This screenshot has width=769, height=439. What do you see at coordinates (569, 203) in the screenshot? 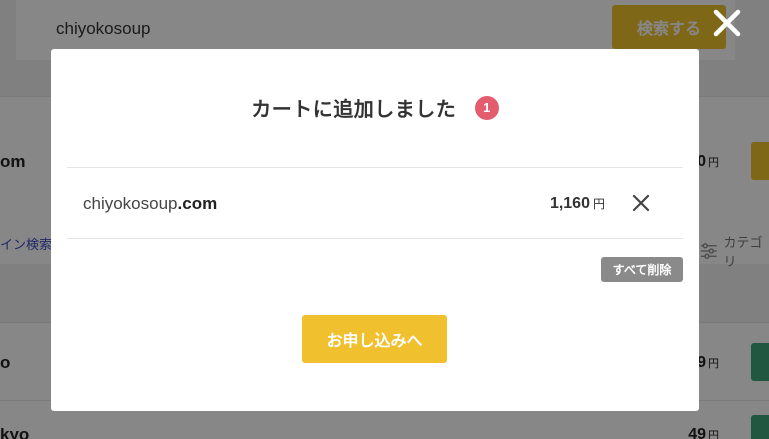
I see `price-value: 1,160` at bounding box center [569, 203].